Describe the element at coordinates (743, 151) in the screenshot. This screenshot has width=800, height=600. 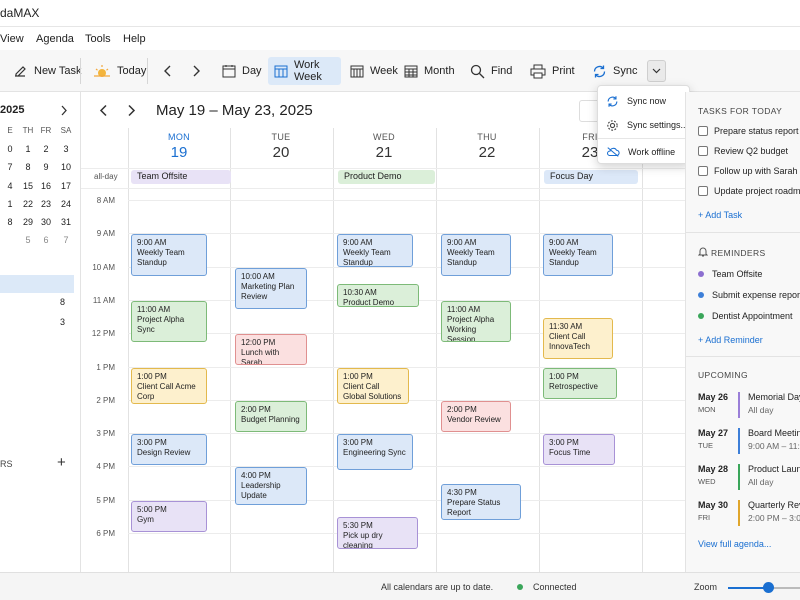
I see `task-item: Review Q2 budget` at that location.